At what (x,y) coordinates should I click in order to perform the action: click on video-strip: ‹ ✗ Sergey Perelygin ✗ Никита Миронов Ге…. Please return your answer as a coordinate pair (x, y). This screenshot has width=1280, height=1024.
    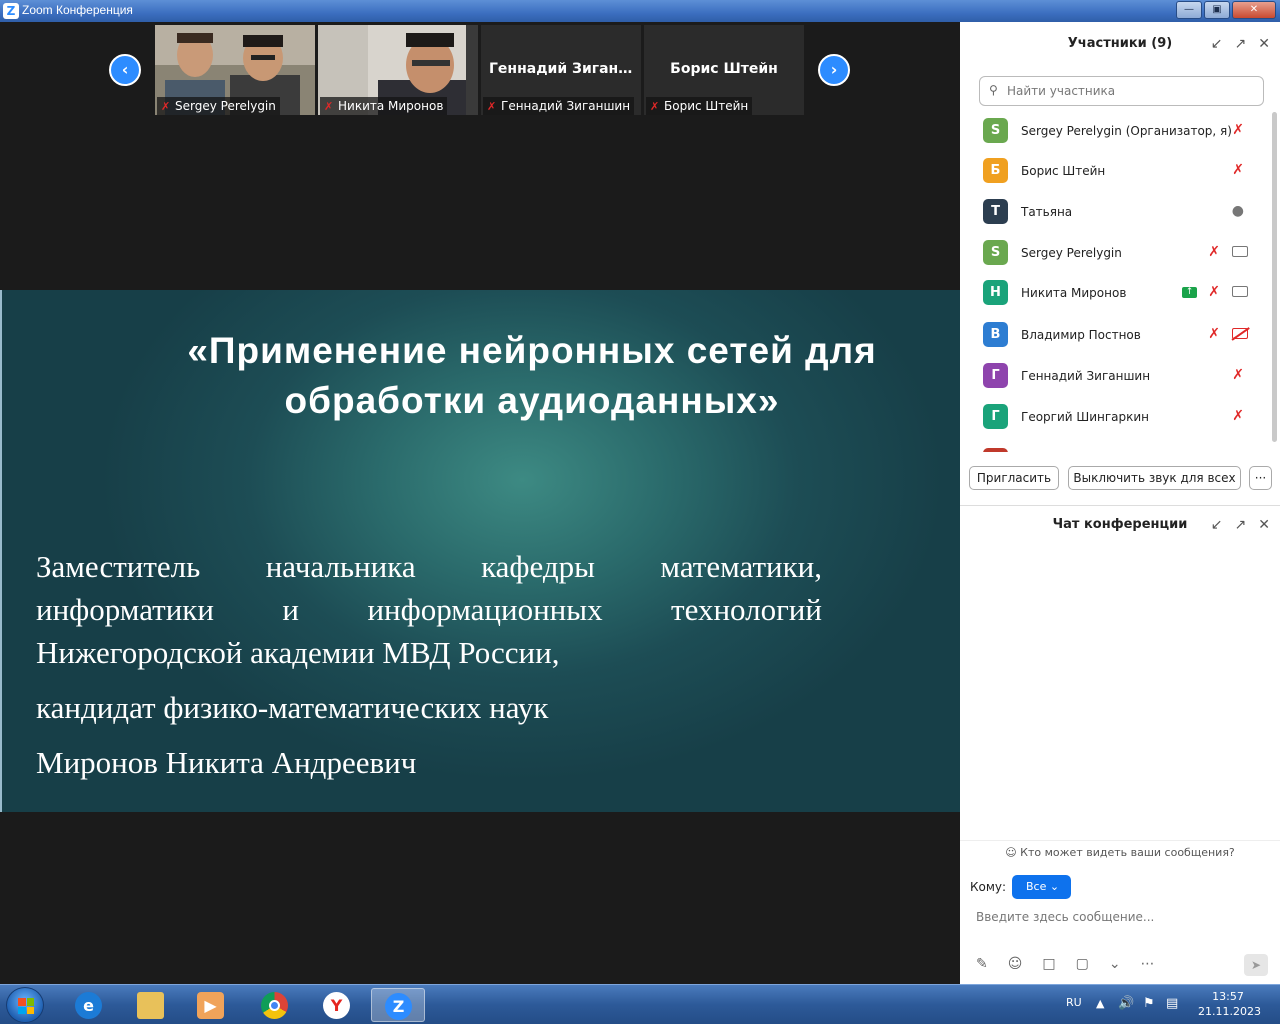
    Looking at the image, I should click on (480, 72).